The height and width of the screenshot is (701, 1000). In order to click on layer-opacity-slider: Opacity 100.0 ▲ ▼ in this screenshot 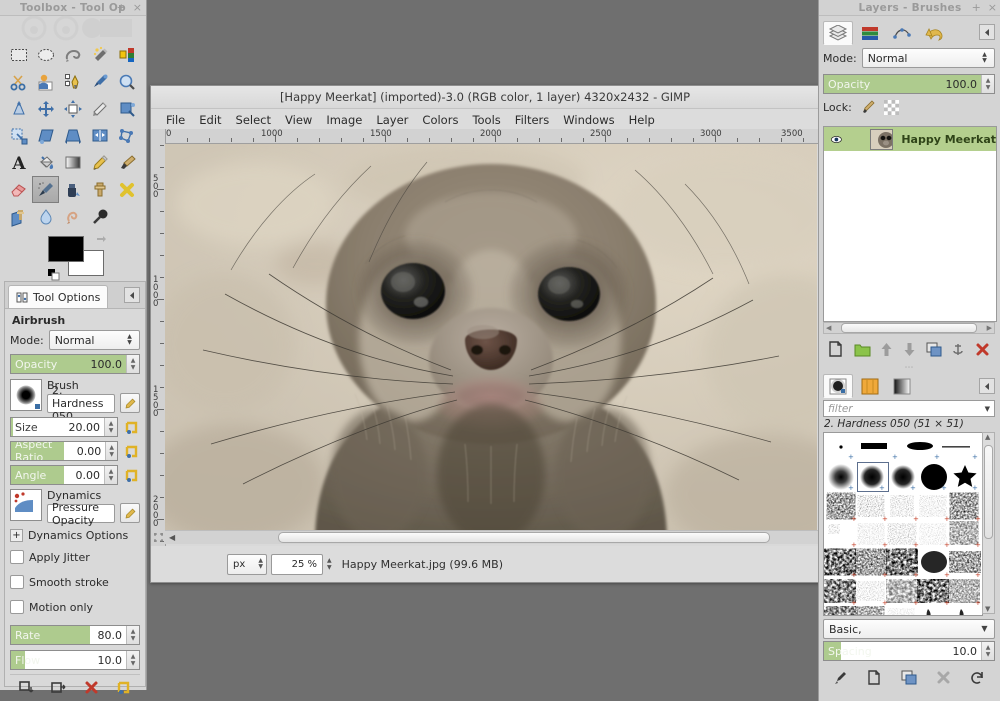, I will do `click(909, 84)`.